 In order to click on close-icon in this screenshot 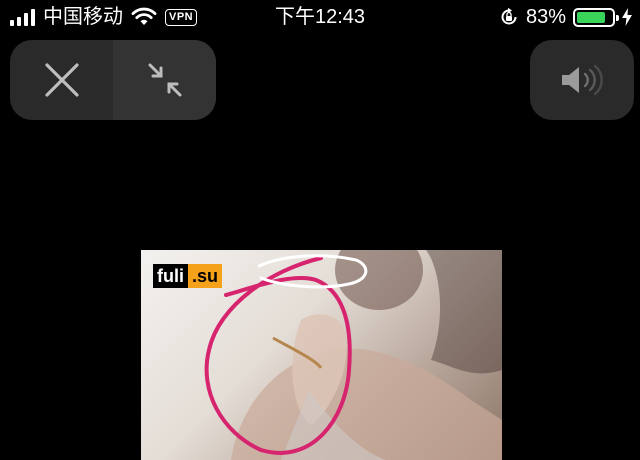, I will do `click(61, 80)`.